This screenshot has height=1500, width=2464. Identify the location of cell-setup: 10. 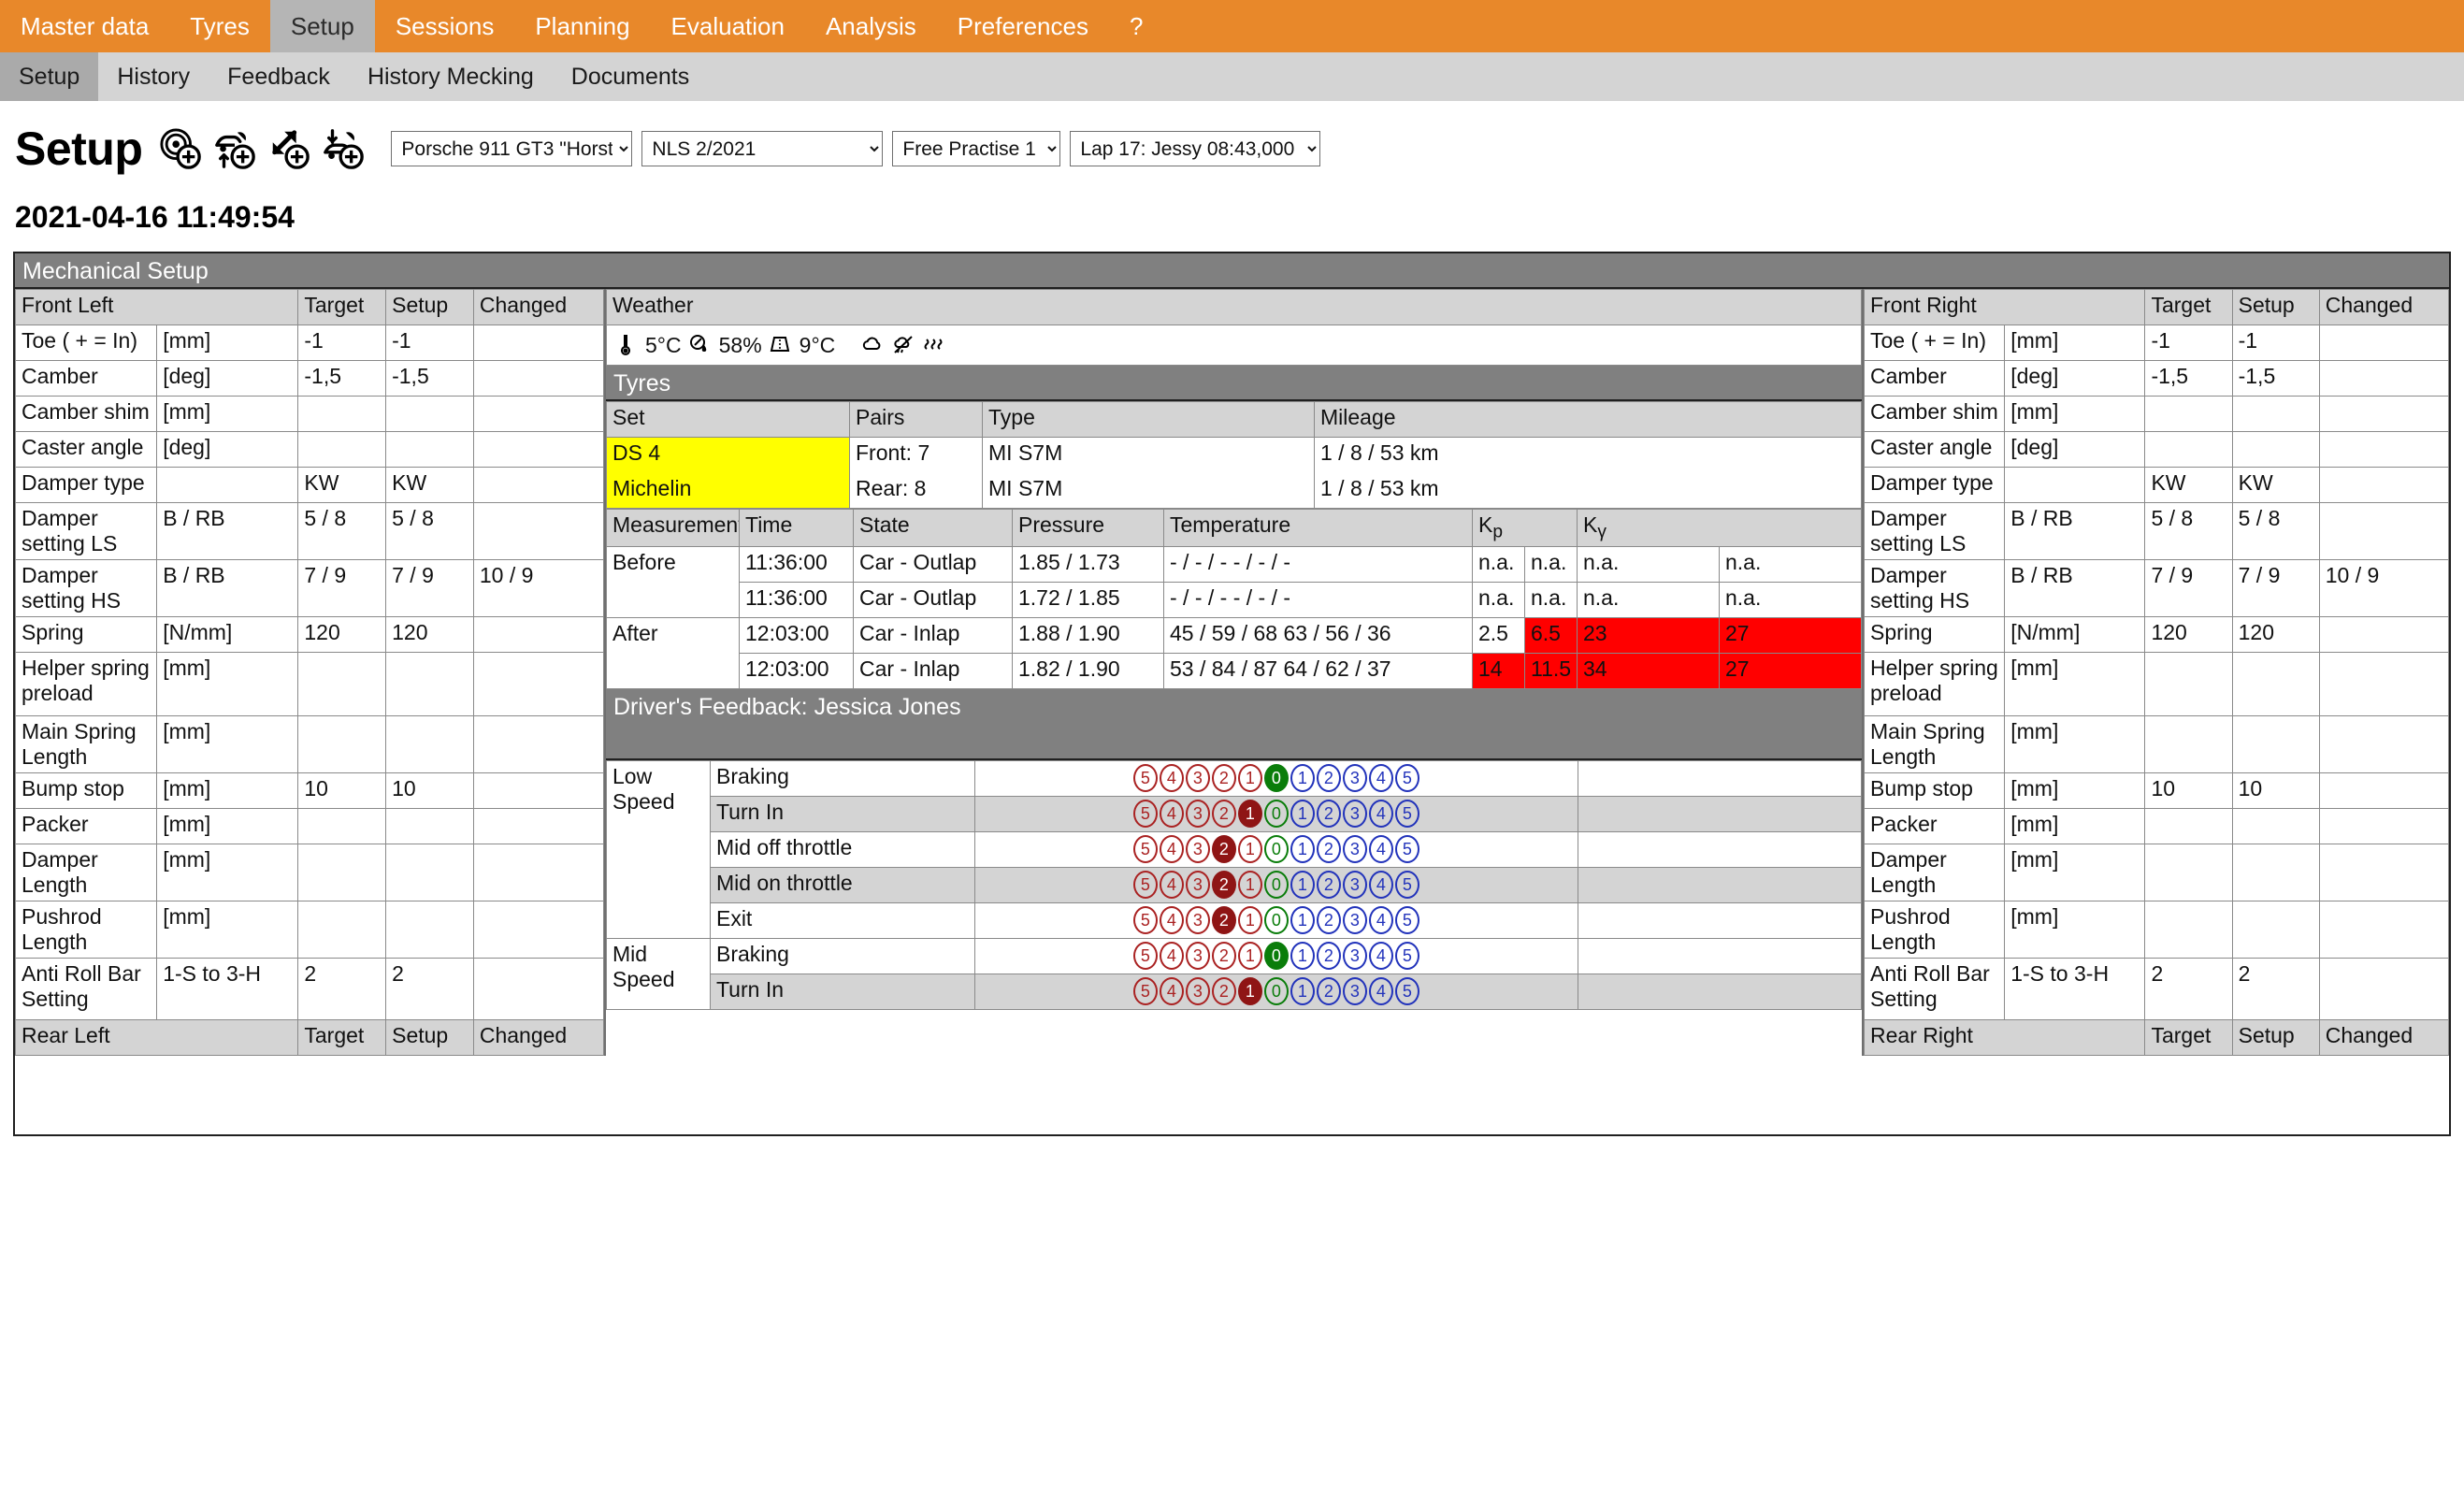
(2275, 790).